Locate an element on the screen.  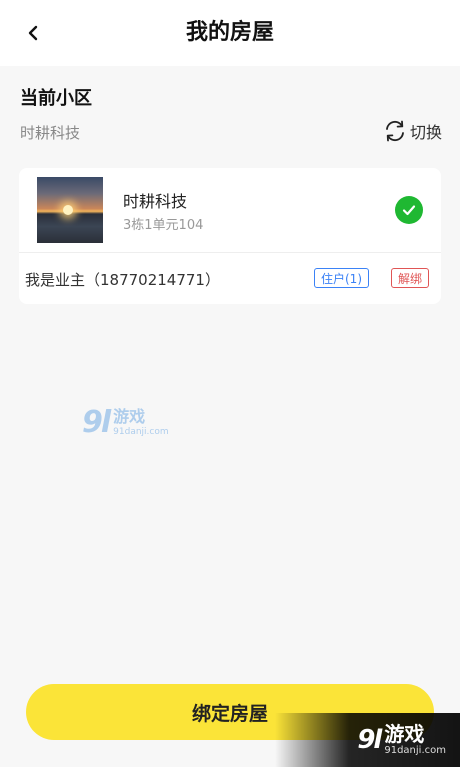
resident-tag: 住户(1) is located at coordinates (341, 278).